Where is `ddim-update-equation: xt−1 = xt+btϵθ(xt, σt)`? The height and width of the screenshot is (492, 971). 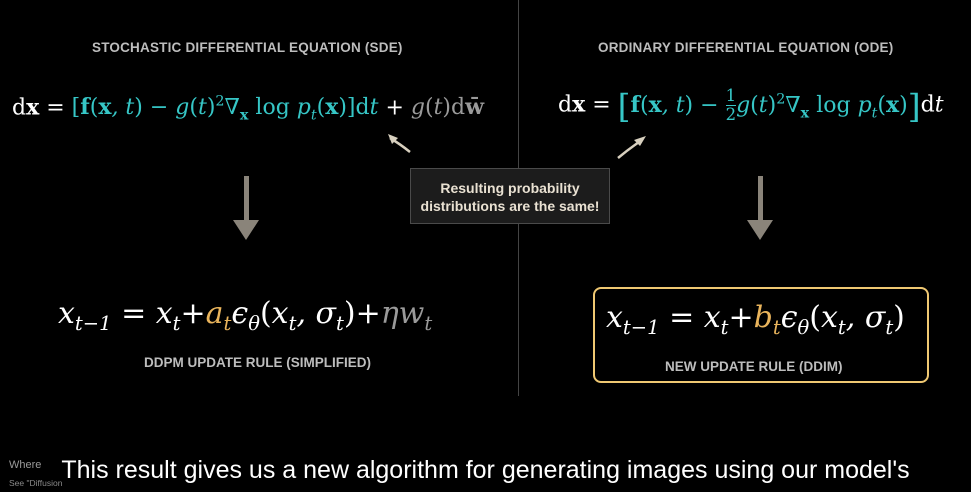 ddim-update-equation: xt−1 = xt+btϵθ(xt, σt) is located at coordinates (755, 319).